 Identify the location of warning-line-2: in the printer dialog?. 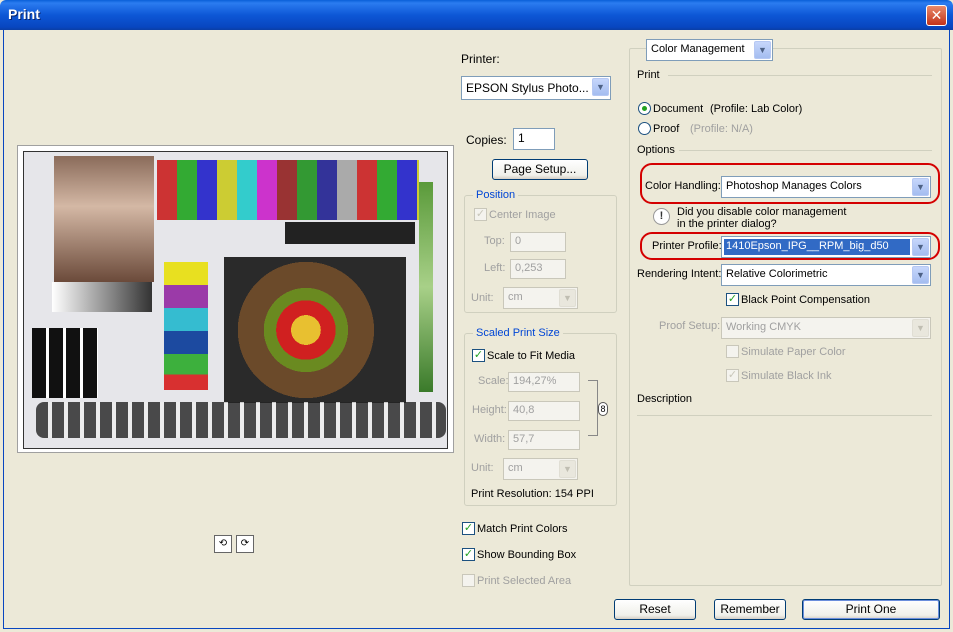
(727, 224).